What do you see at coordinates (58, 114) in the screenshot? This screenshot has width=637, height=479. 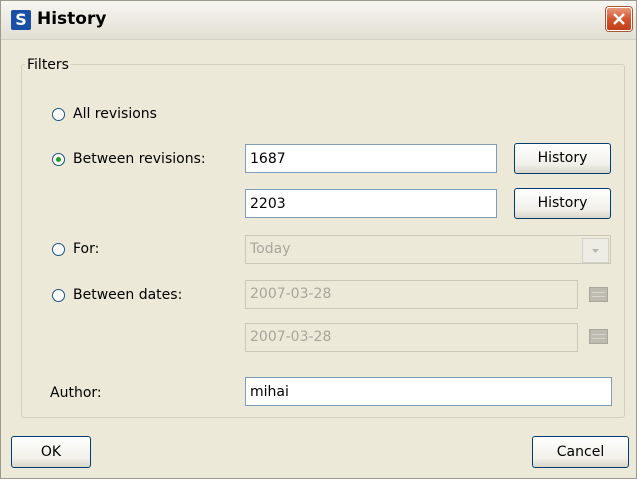 I see `all-revisions-radio` at bounding box center [58, 114].